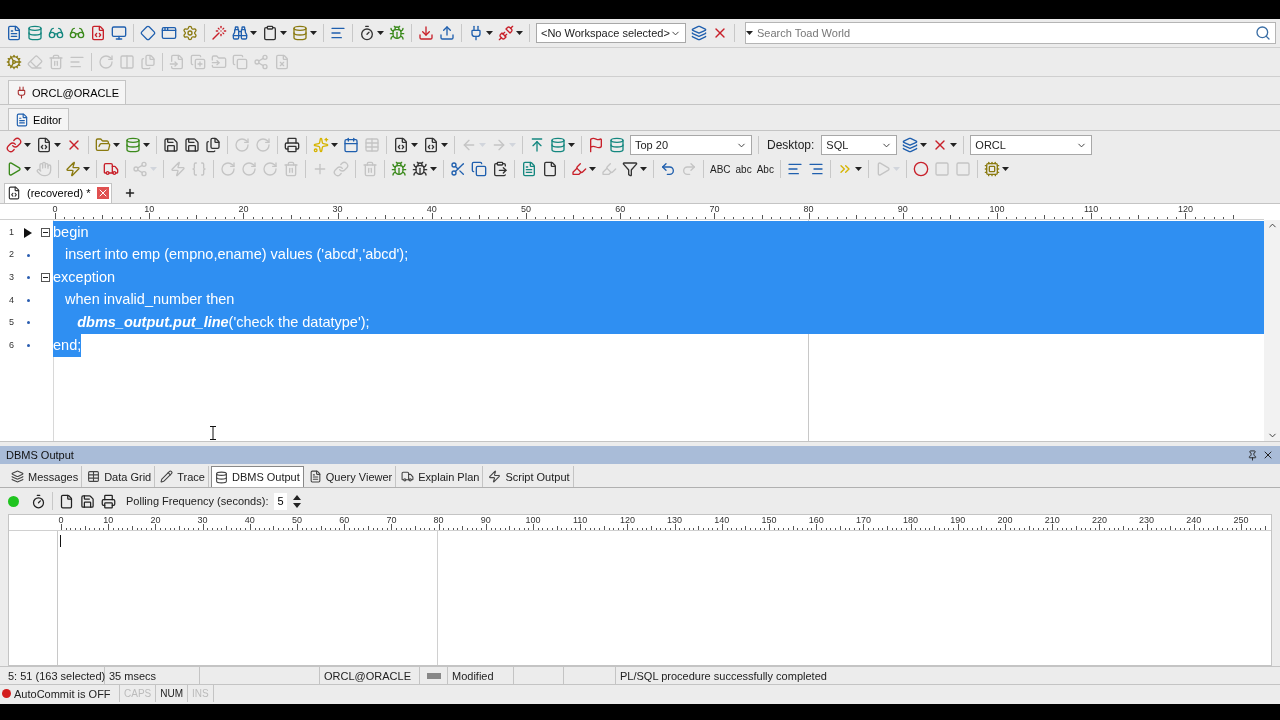 This screenshot has width=1280, height=720. I want to click on tab-label: Editor, so click(47, 120).